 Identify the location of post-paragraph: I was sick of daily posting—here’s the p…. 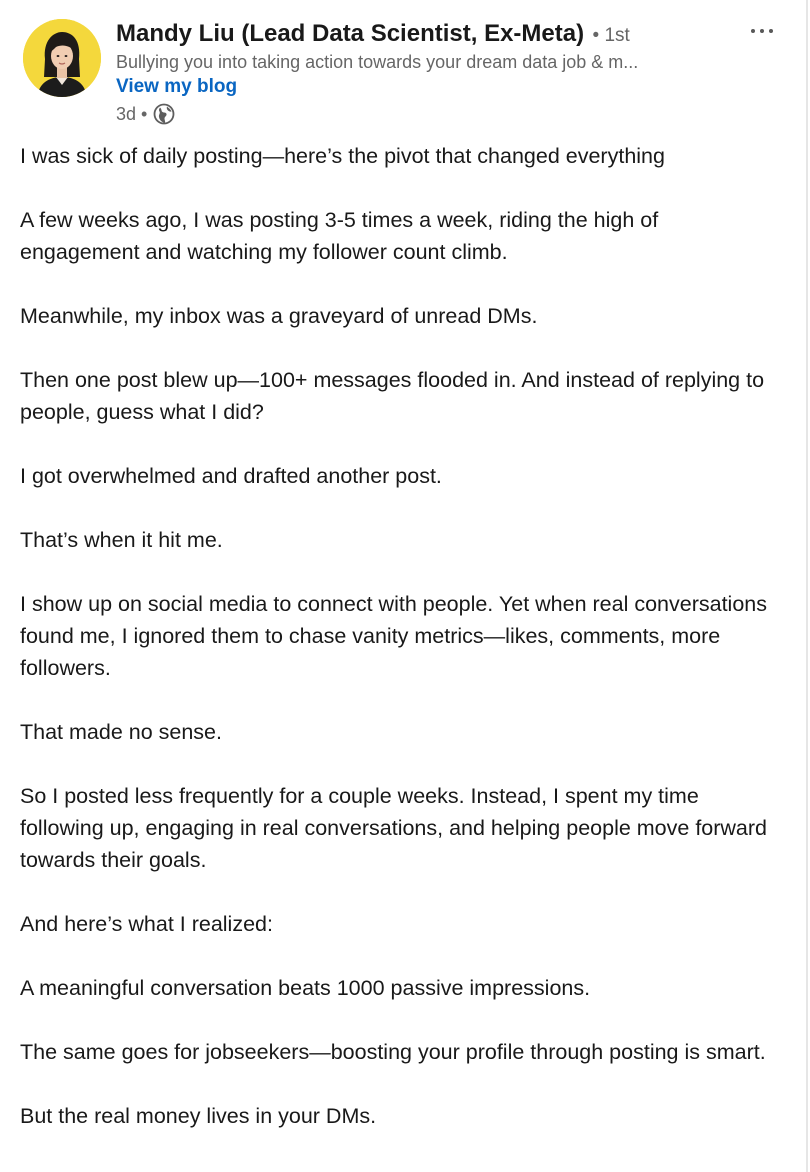
(342, 156).